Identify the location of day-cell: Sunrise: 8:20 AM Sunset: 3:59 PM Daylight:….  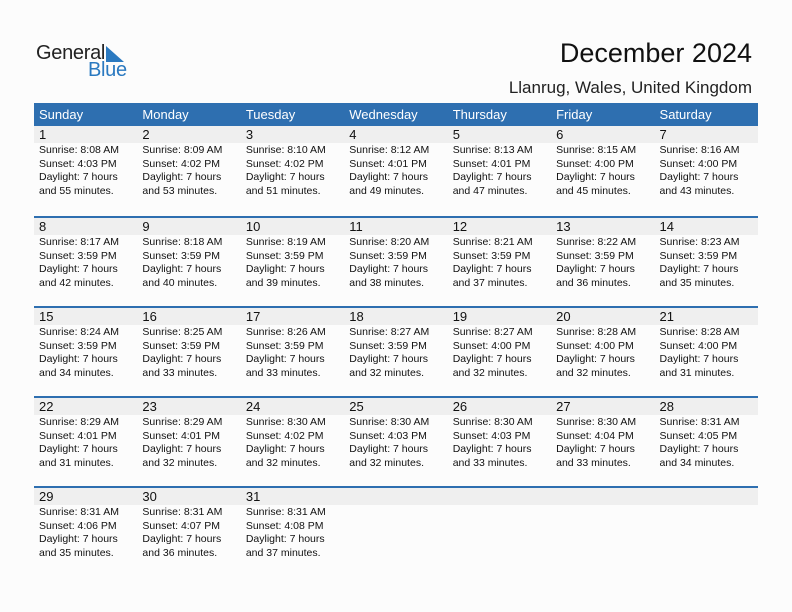
(395, 262).